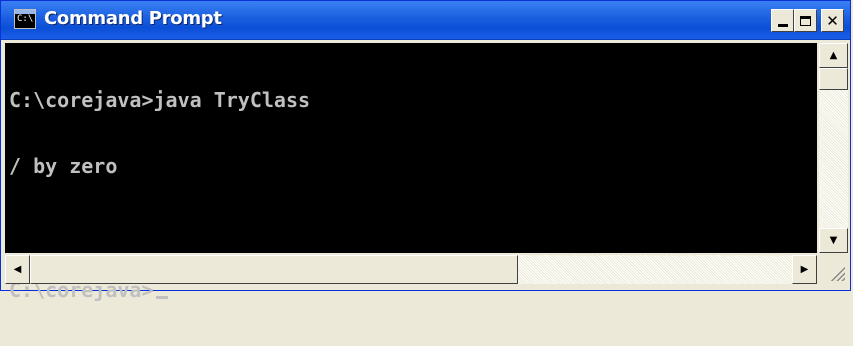  I want to click on resize-grip-icon, so click(837, 273).